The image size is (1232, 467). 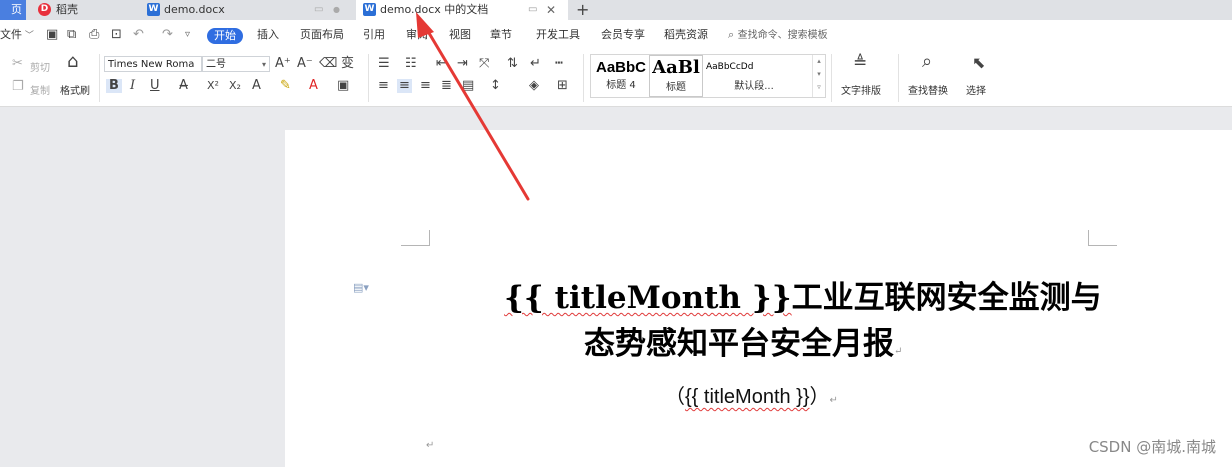 I want to click on watermark: CSDN @南城.南城, so click(x=1152, y=447).